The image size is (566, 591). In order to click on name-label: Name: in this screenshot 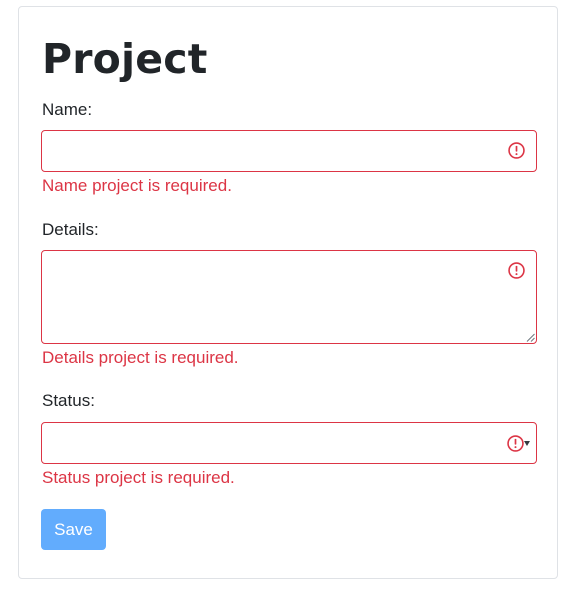, I will do `click(67, 109)`.